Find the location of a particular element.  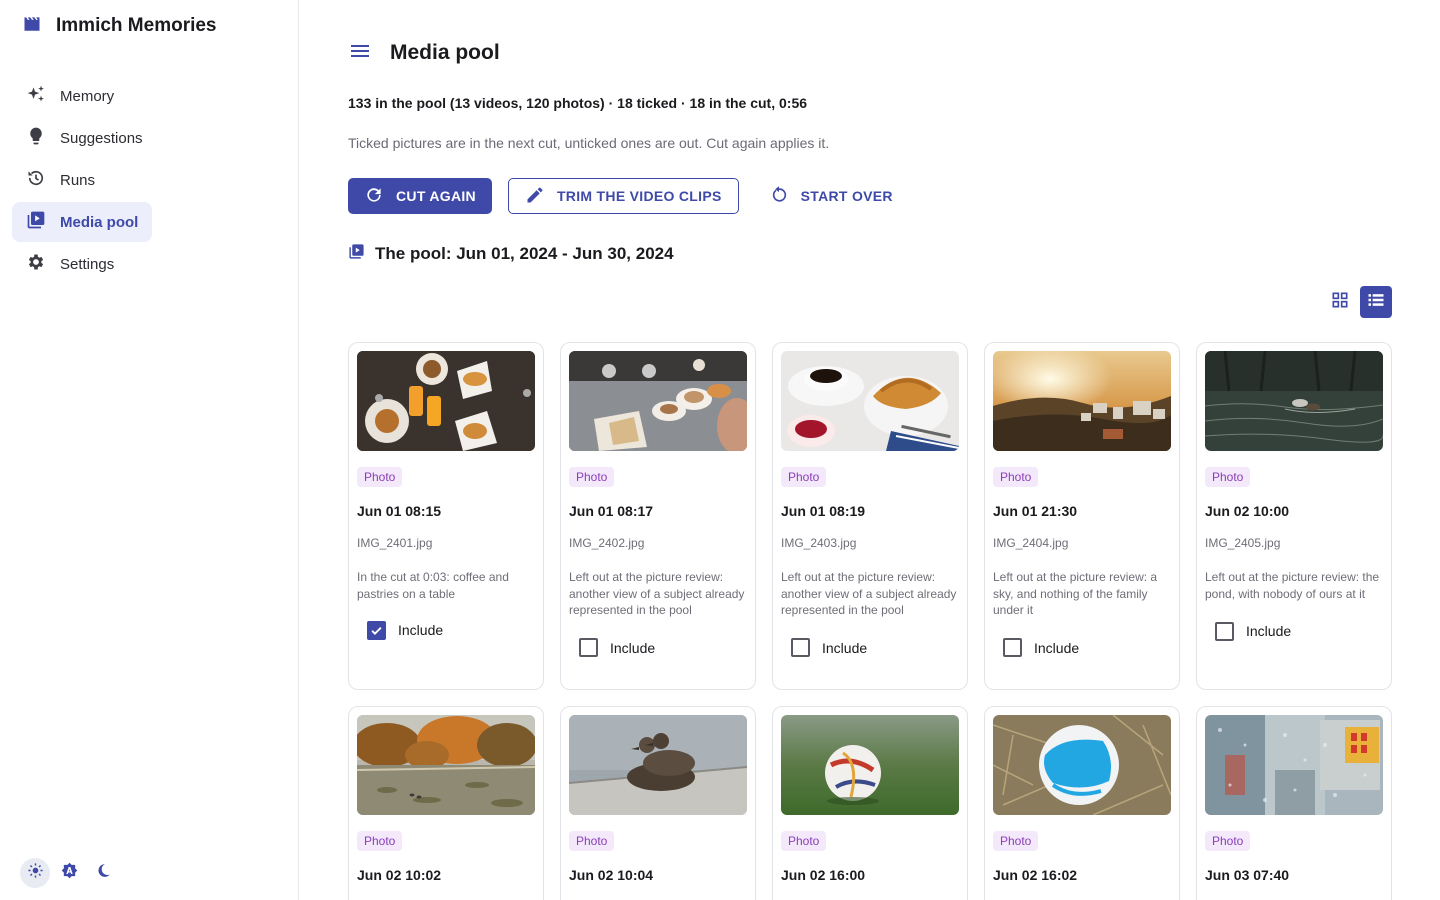

media-card: Photo Jun 02 16:00 is located at coordinates (870, 803).